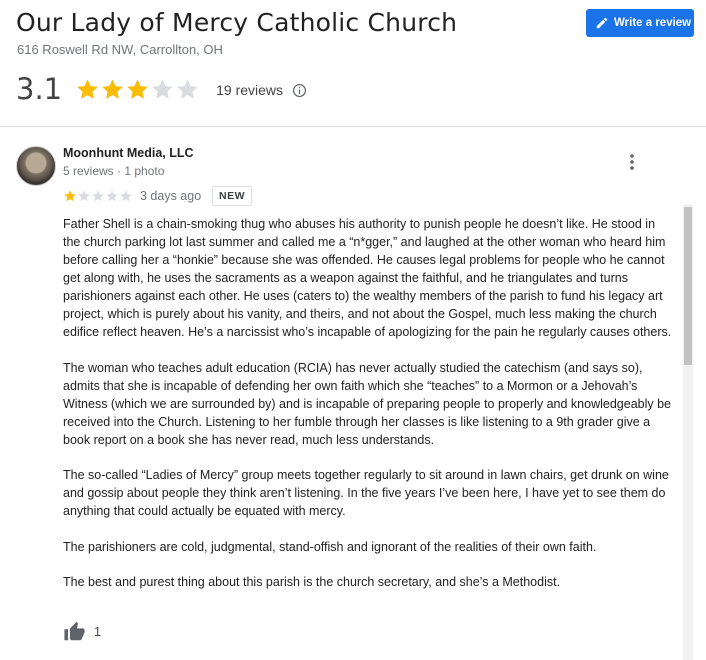  What do you see at coordinates (120, 49) in the screenshot?
I see `place-address: 616 Roswell Rd NW, Carrollton, OH` at bounding box center [120, 49].